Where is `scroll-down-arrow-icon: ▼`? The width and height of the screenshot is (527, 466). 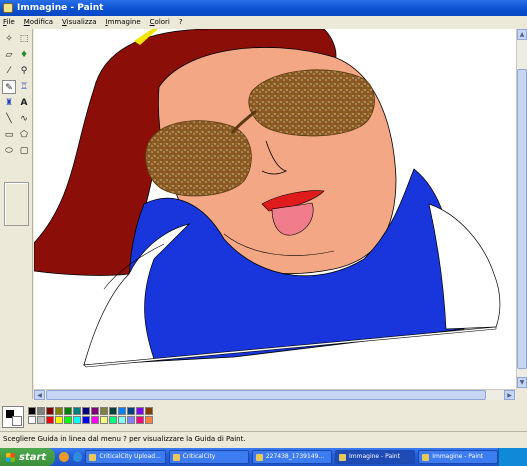 scroll-down-arrow-icon: ▼ is located at coordinates (522, 382).